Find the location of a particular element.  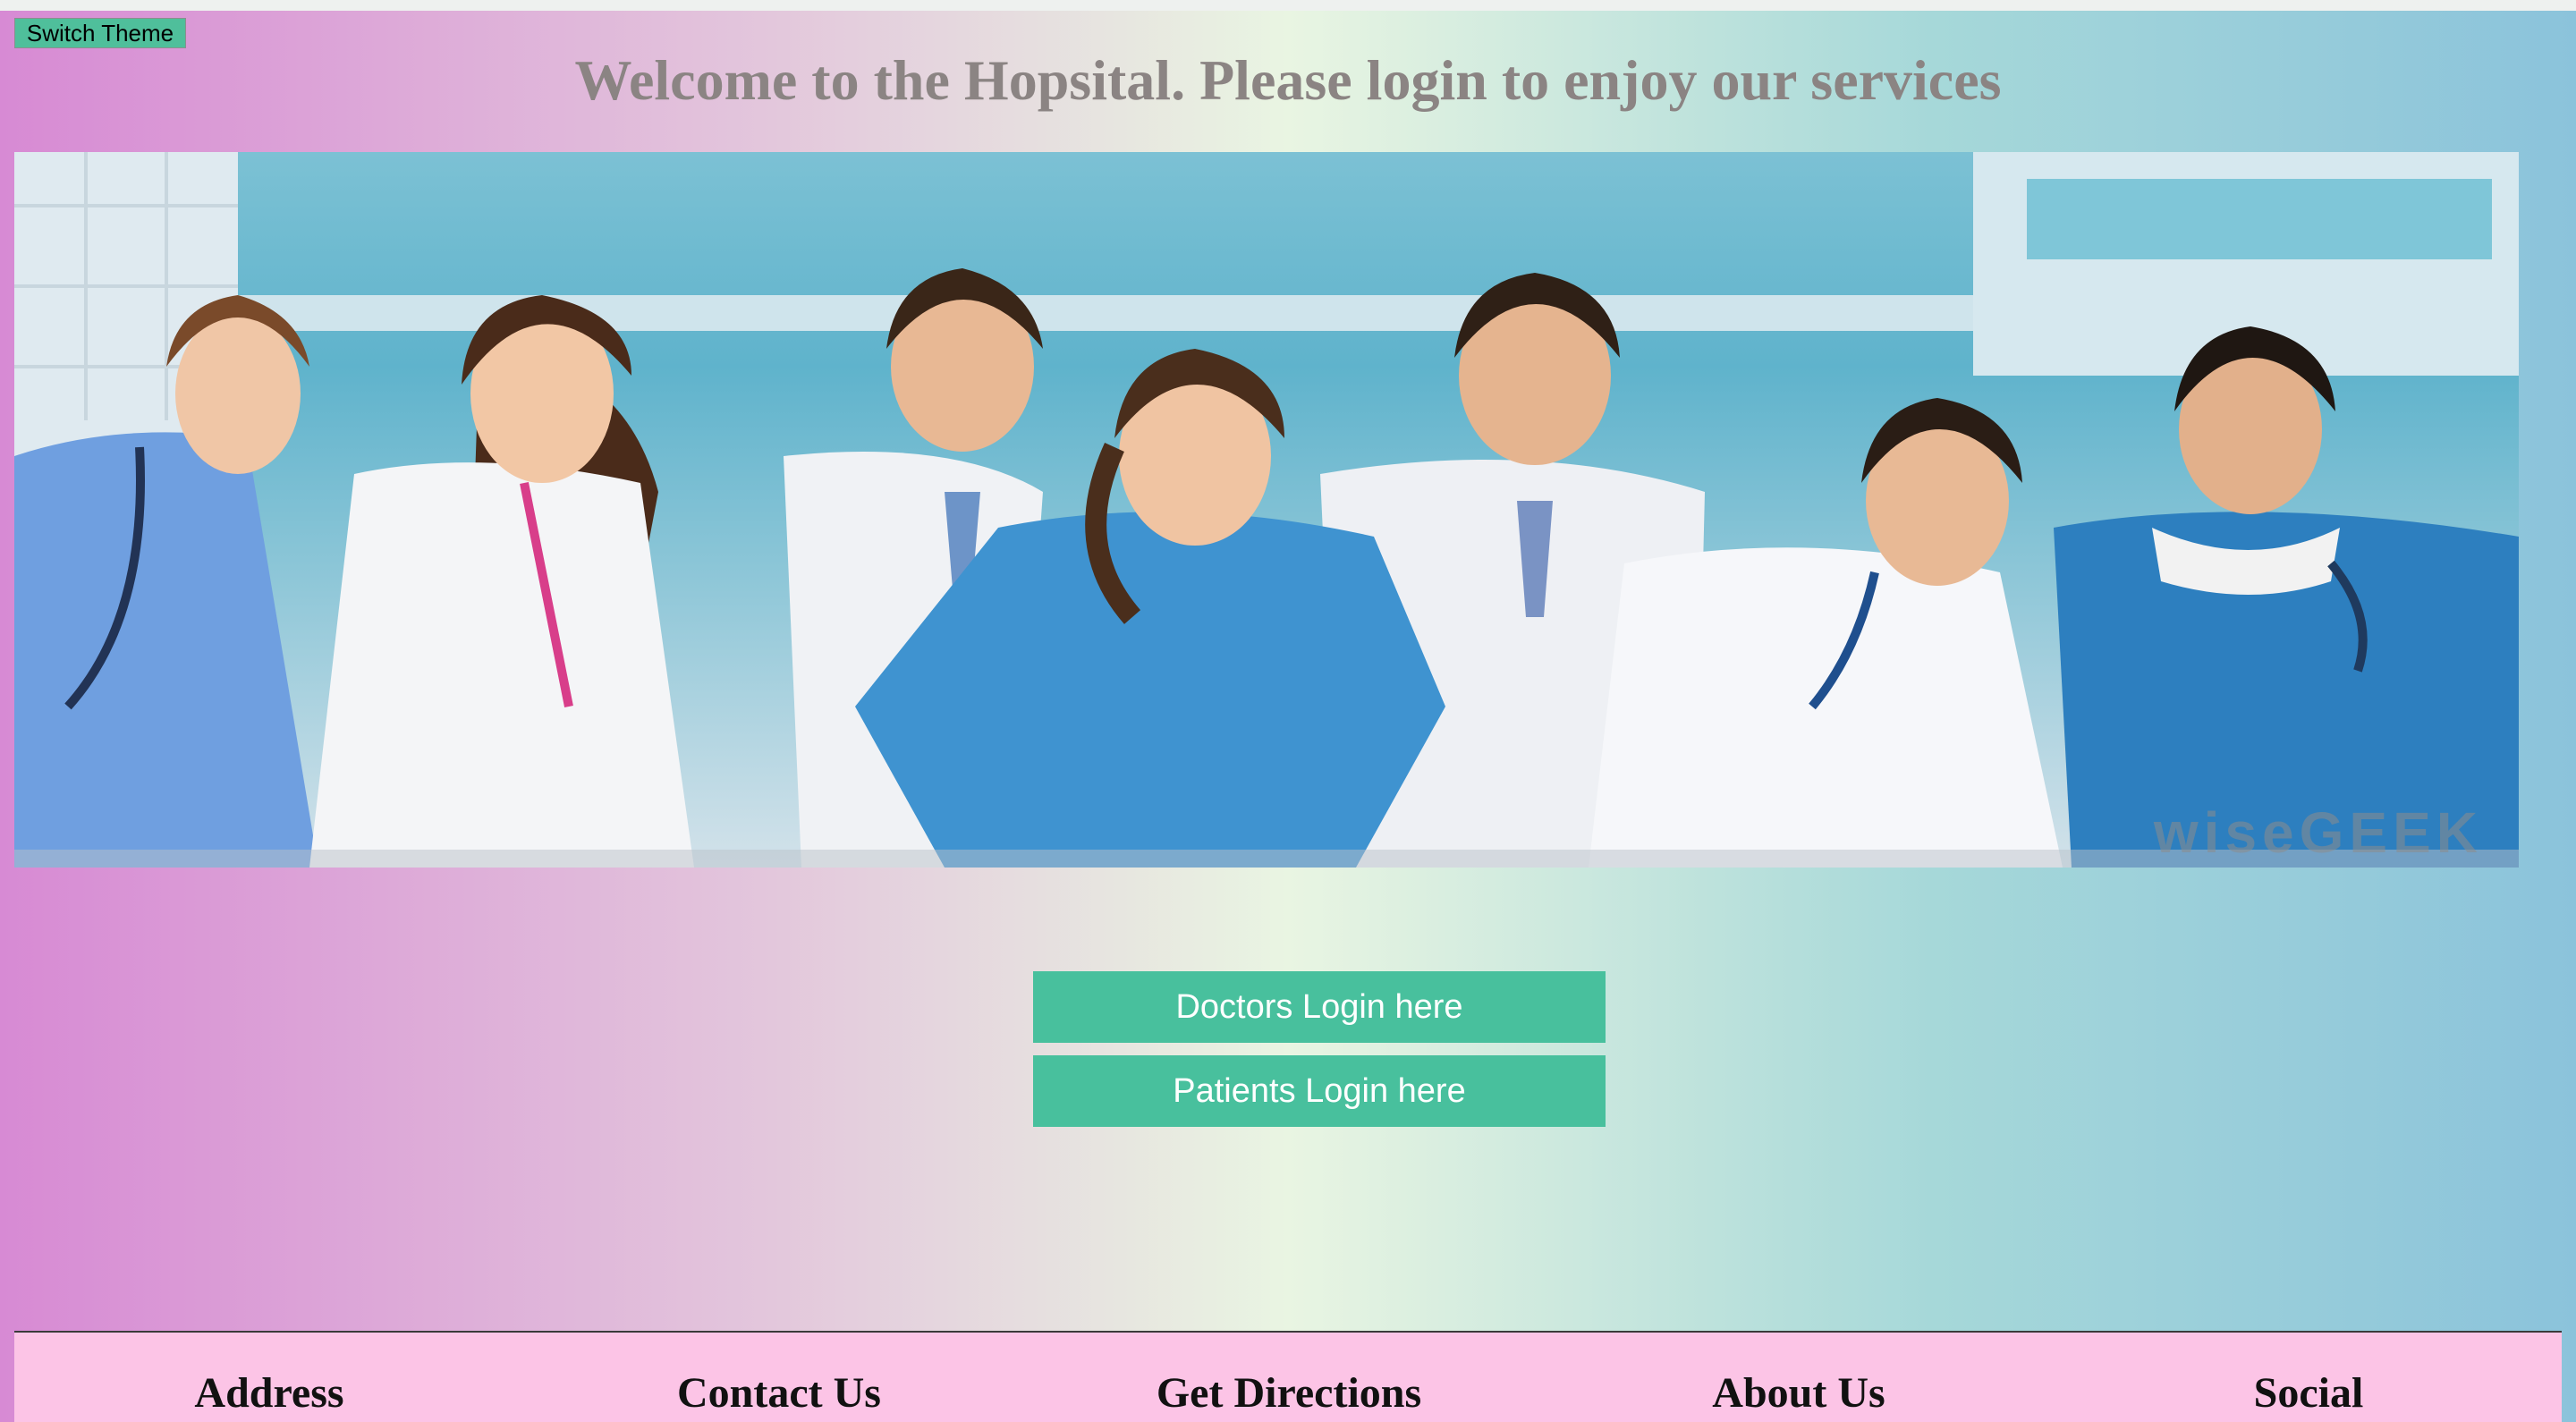

footer-social: Social is located at coordinates (2308, 1393).